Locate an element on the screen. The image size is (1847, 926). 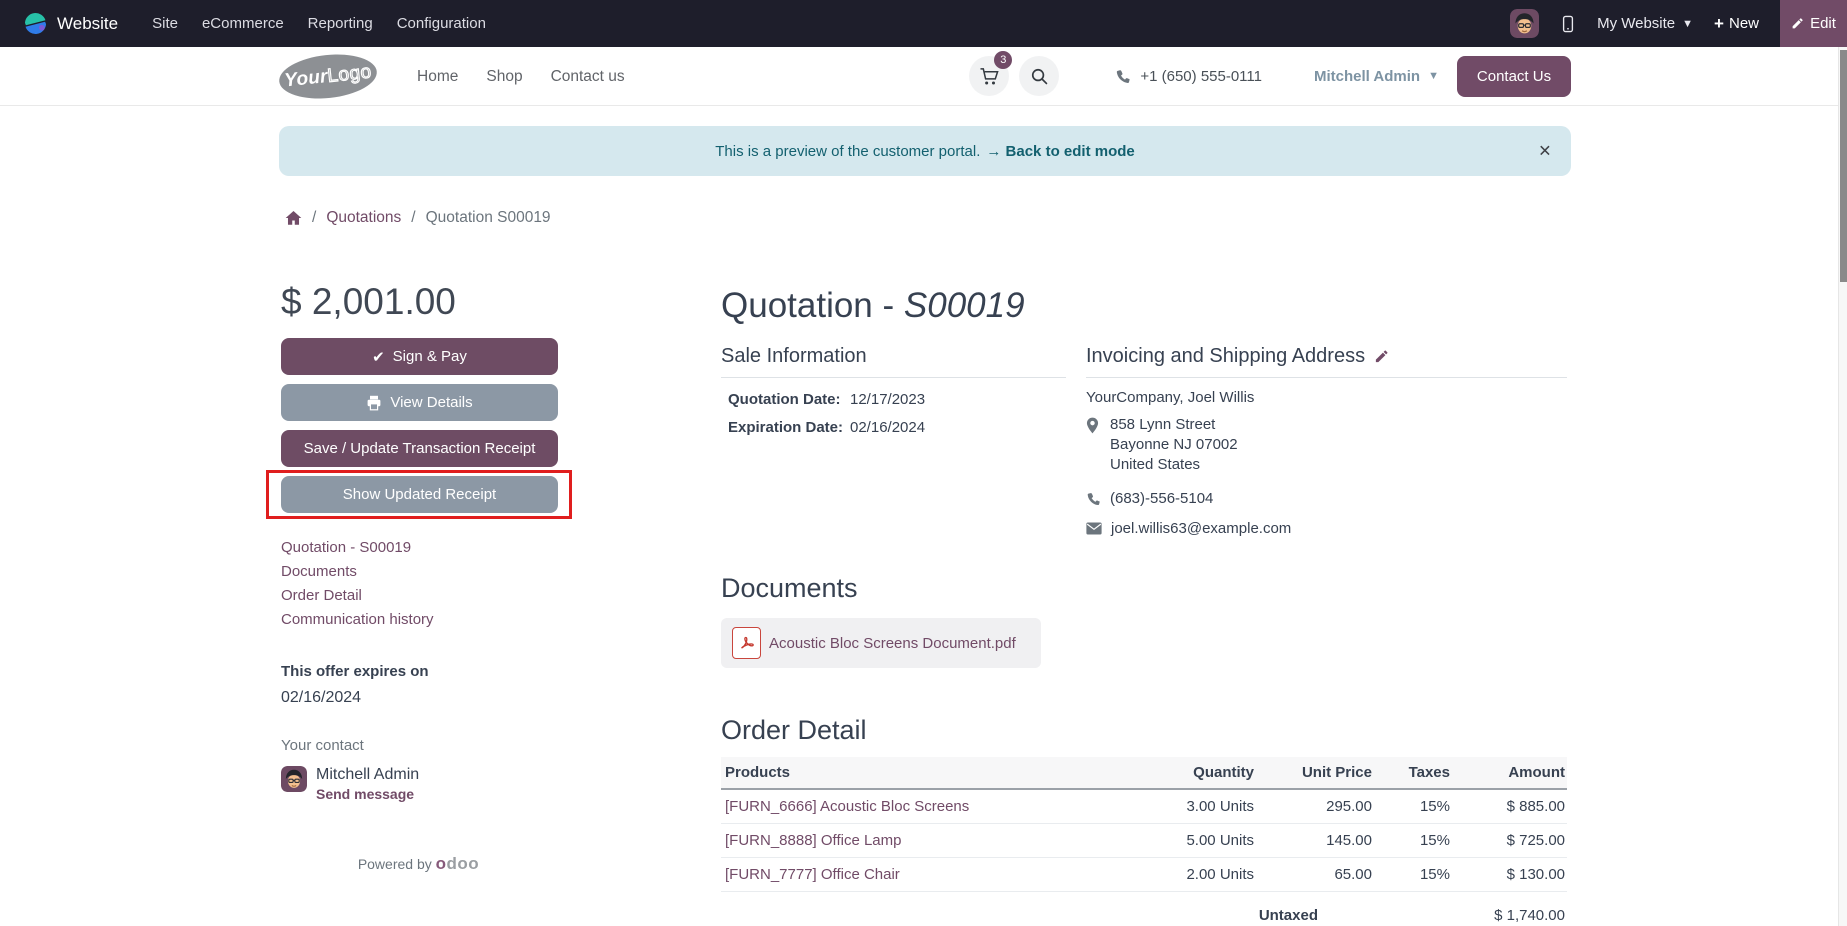
chevron-down-icon: ▼ is located at coordinates (1688, 23).